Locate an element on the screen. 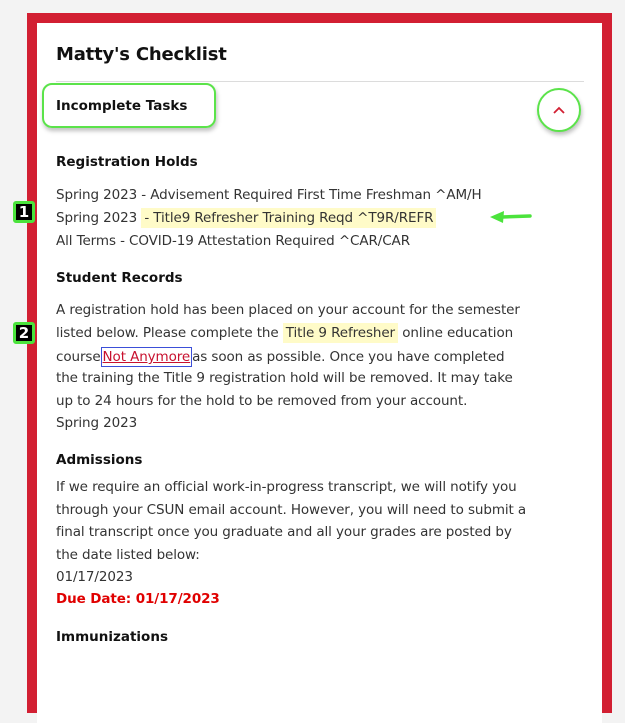  text-line: the date listed below: is located at coordinates (128, 555).